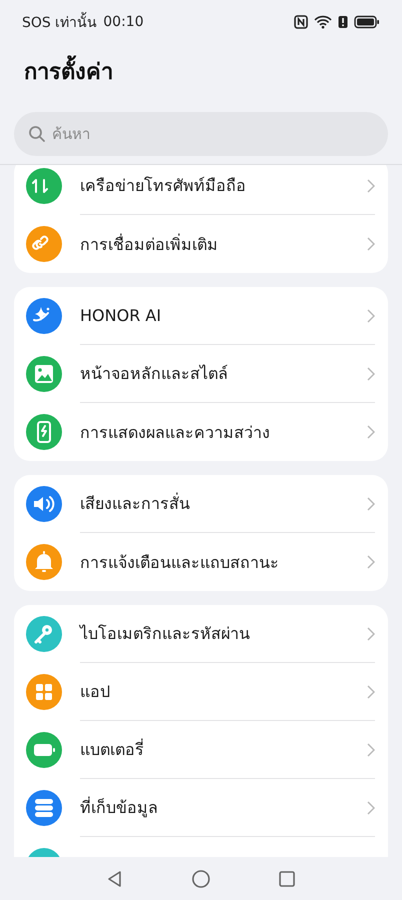 Image resolution: width=402 pixels, height=900 pixels. I want to click on settings-item: ที่เก็บข้อมูล, so click(119, 807).